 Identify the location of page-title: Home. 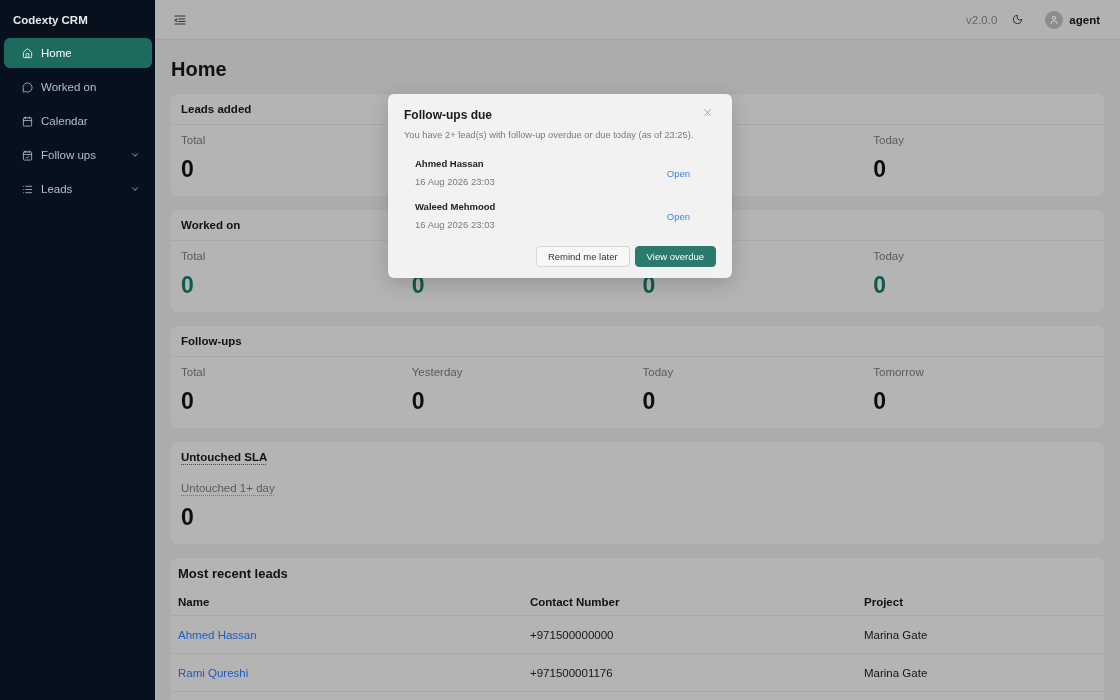
(199, 69).